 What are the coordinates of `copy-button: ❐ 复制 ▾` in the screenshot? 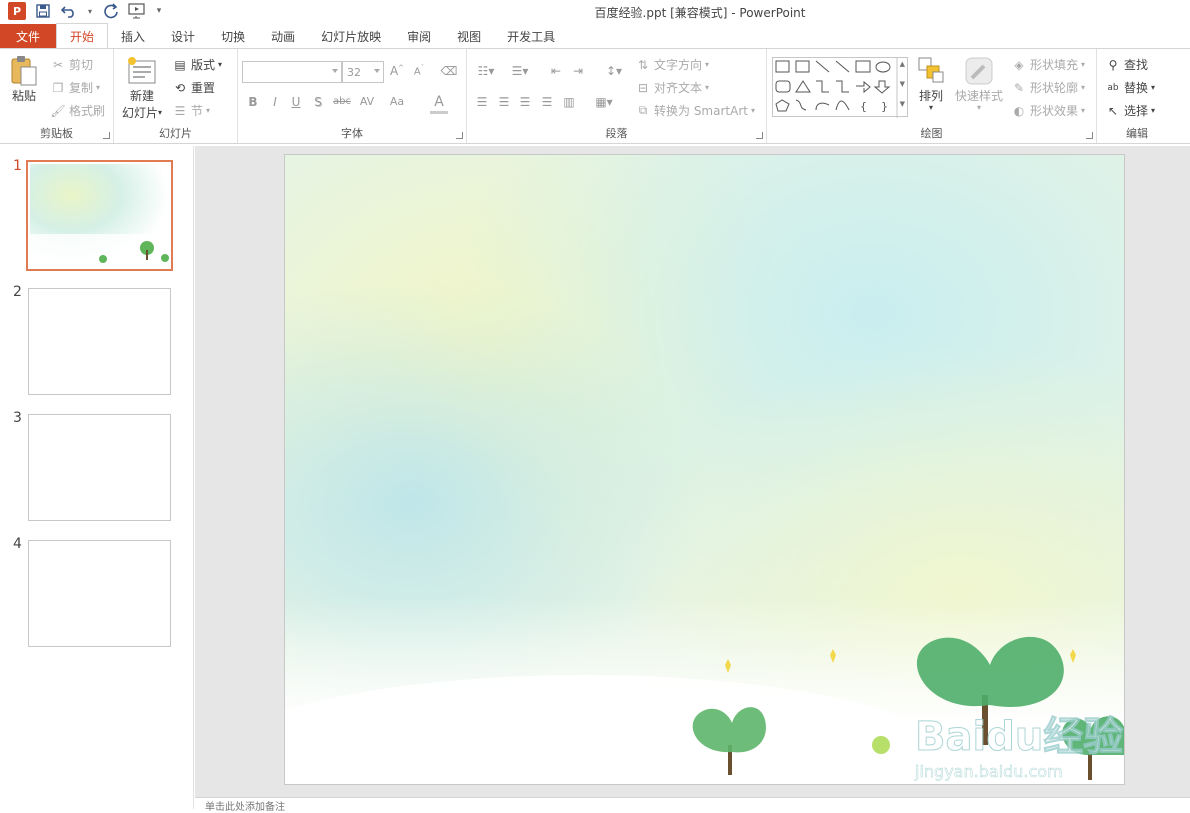 It's located at (75, 87).